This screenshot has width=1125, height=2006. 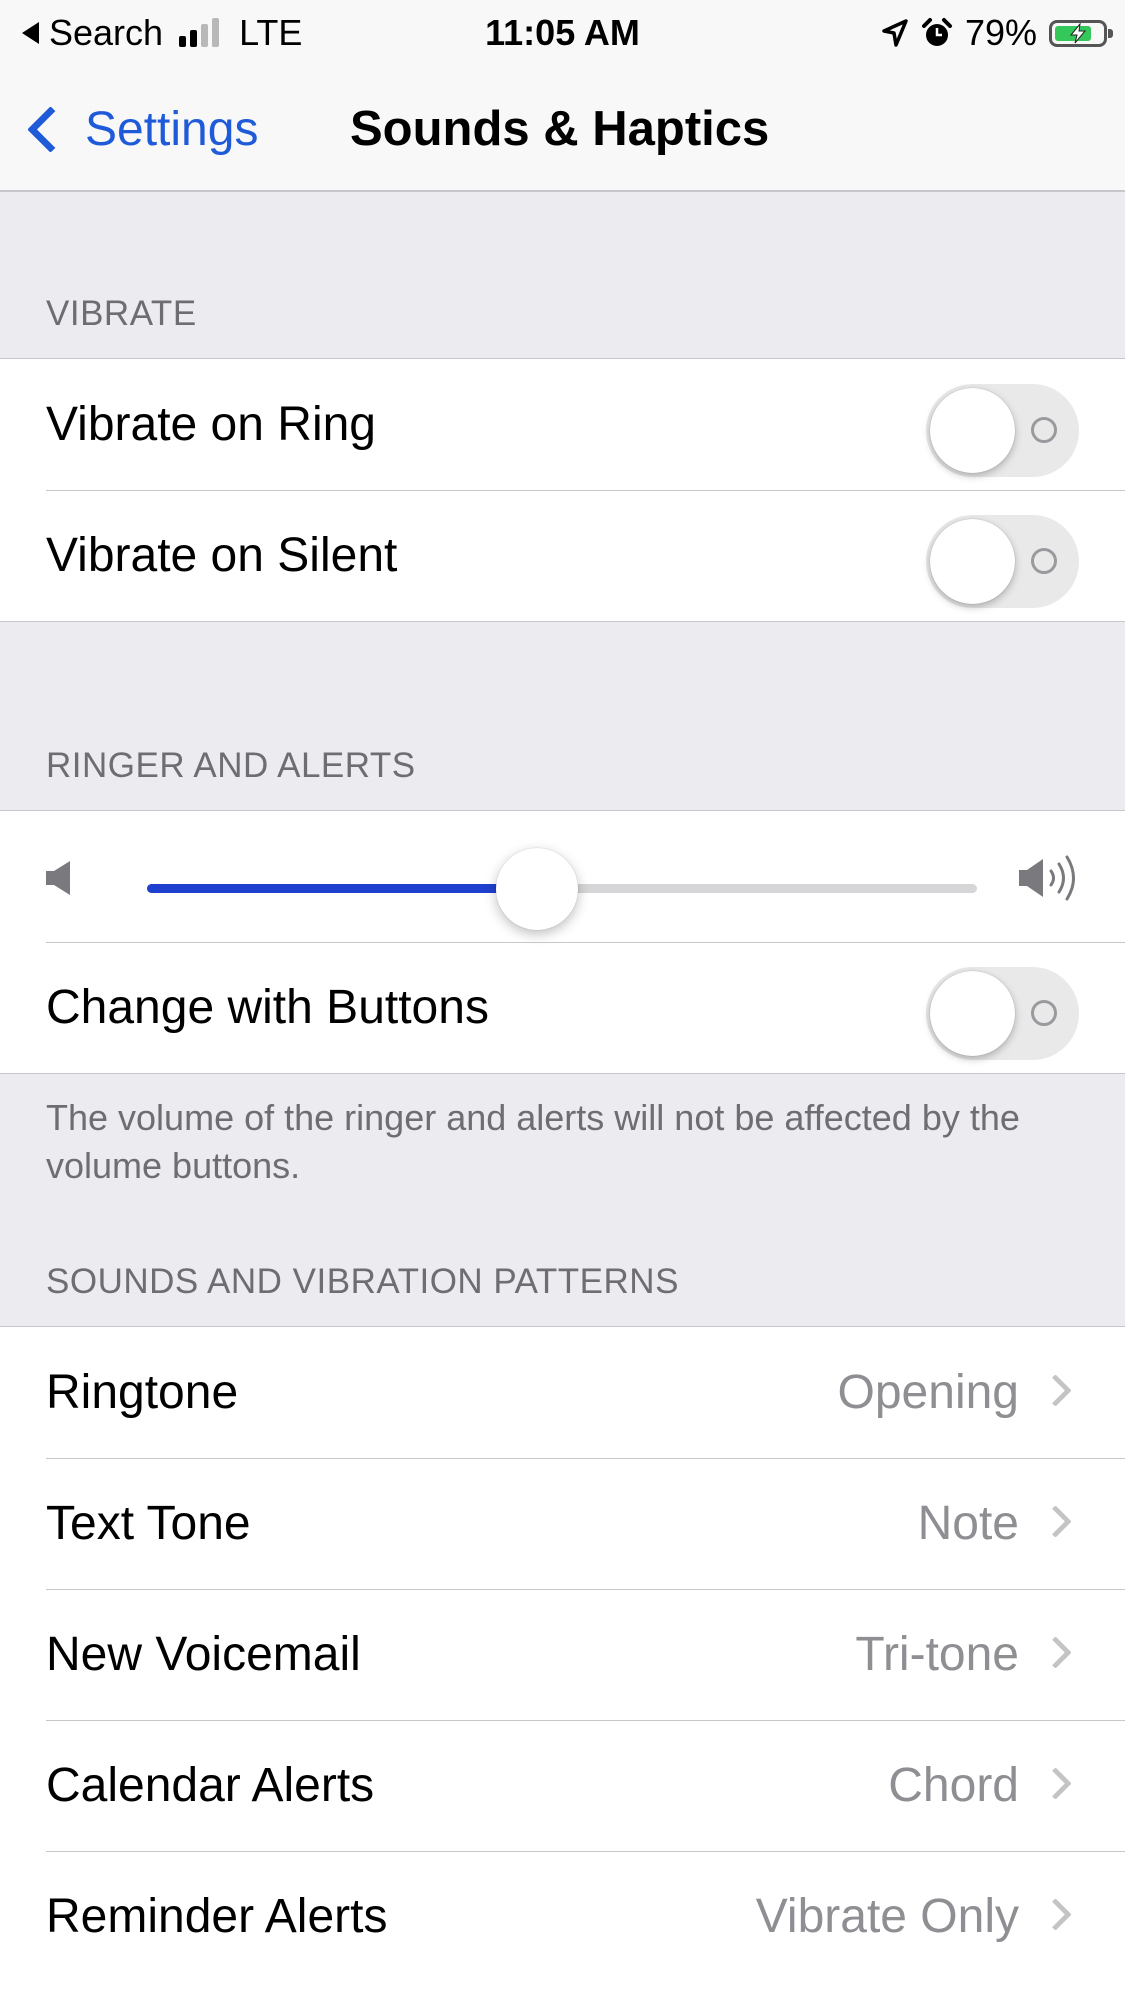 I want to click on ringer-group: Change with Buttons, so click(x=562, y=942).